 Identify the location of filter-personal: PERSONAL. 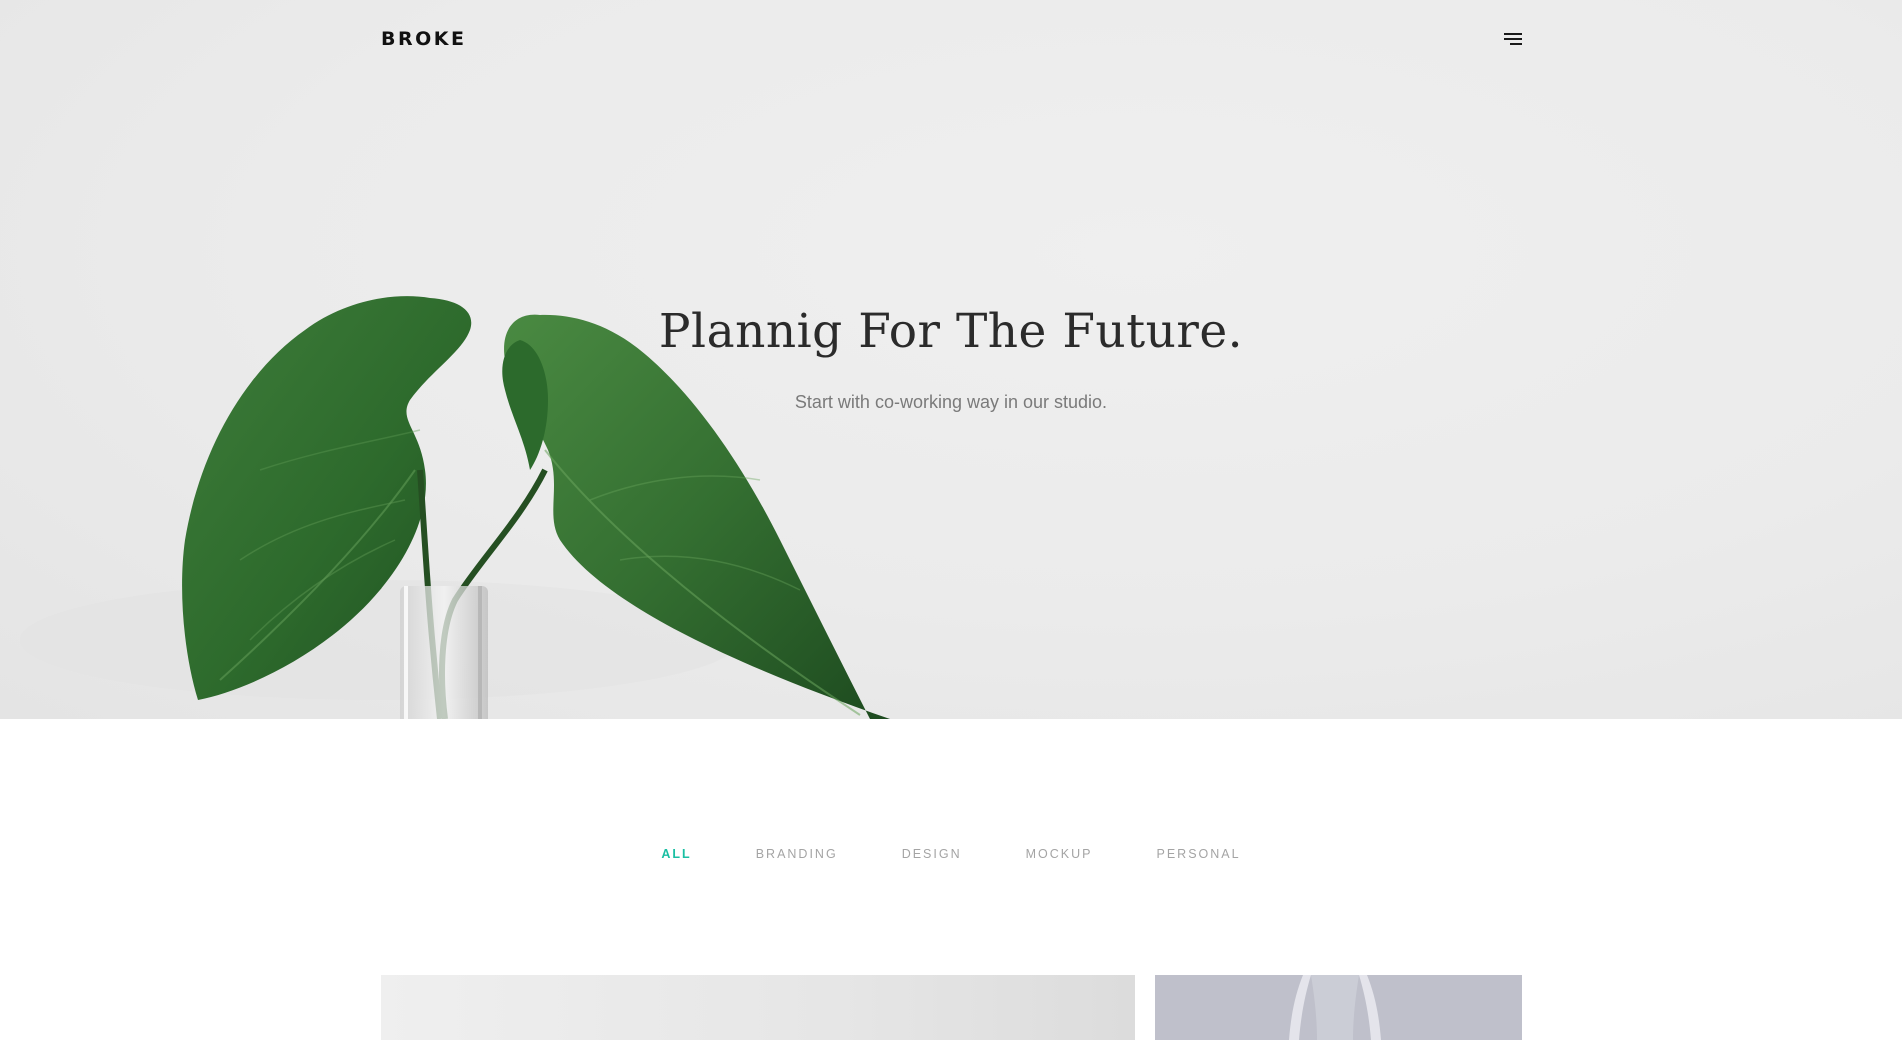
(1199, 854).